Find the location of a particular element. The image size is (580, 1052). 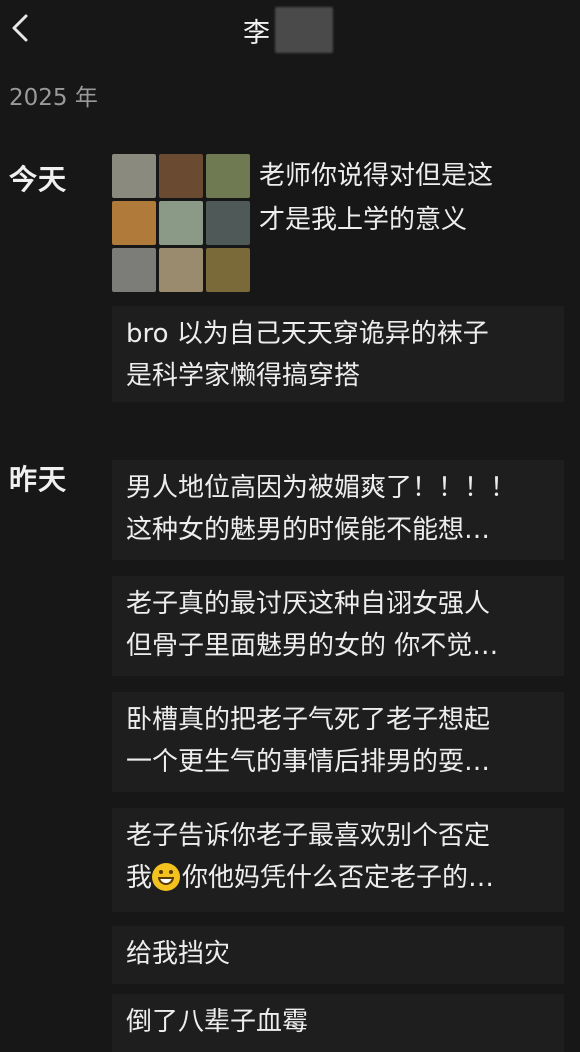

post-line: 是科学家懒得搞穿搭 is located at coordinates (243, 376).